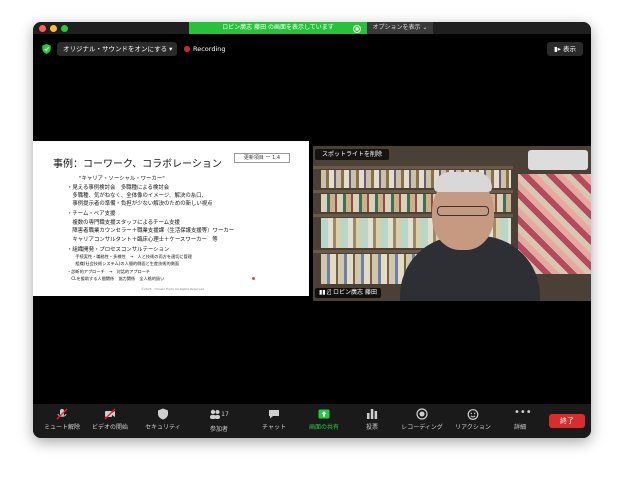 Image resolution: width=624 pixels, height=481 pixels. Describe the element at coordinates (554, 224) in the screenshot. I see `curtain` at that location.